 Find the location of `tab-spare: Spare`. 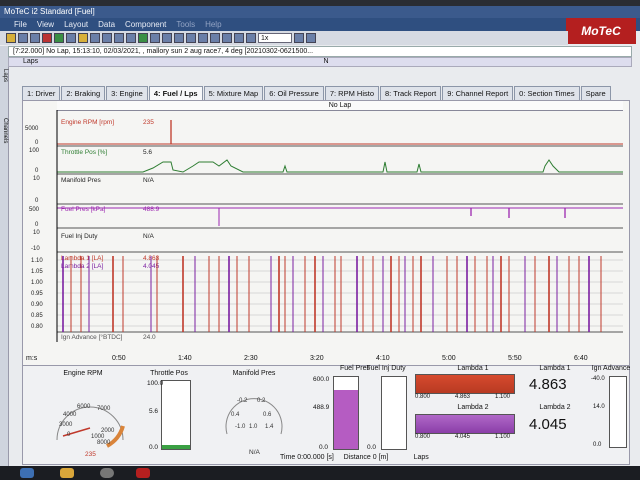

tab-spare: Spare is located at coordinates (595, 93).